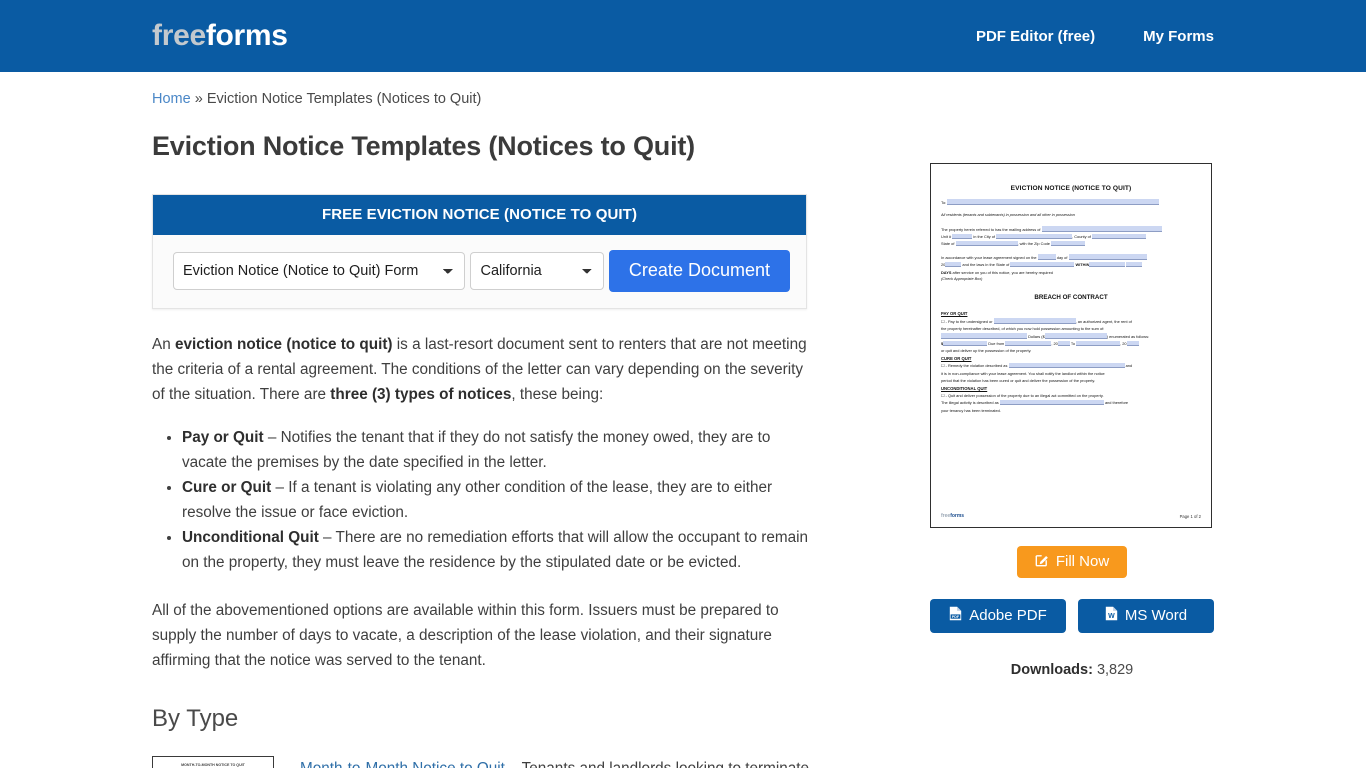 This screenshot has height=768, width=1366. I want to click on fill-now-button: Fill Now, so click(1072, 561).